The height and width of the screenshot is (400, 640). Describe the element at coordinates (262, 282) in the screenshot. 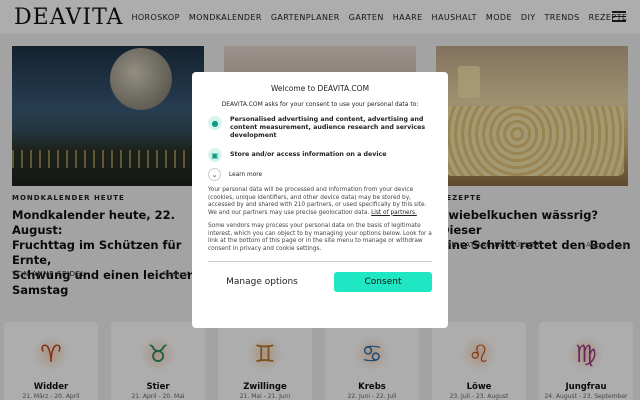

I see `manage-options-button: Manage options` at that location.